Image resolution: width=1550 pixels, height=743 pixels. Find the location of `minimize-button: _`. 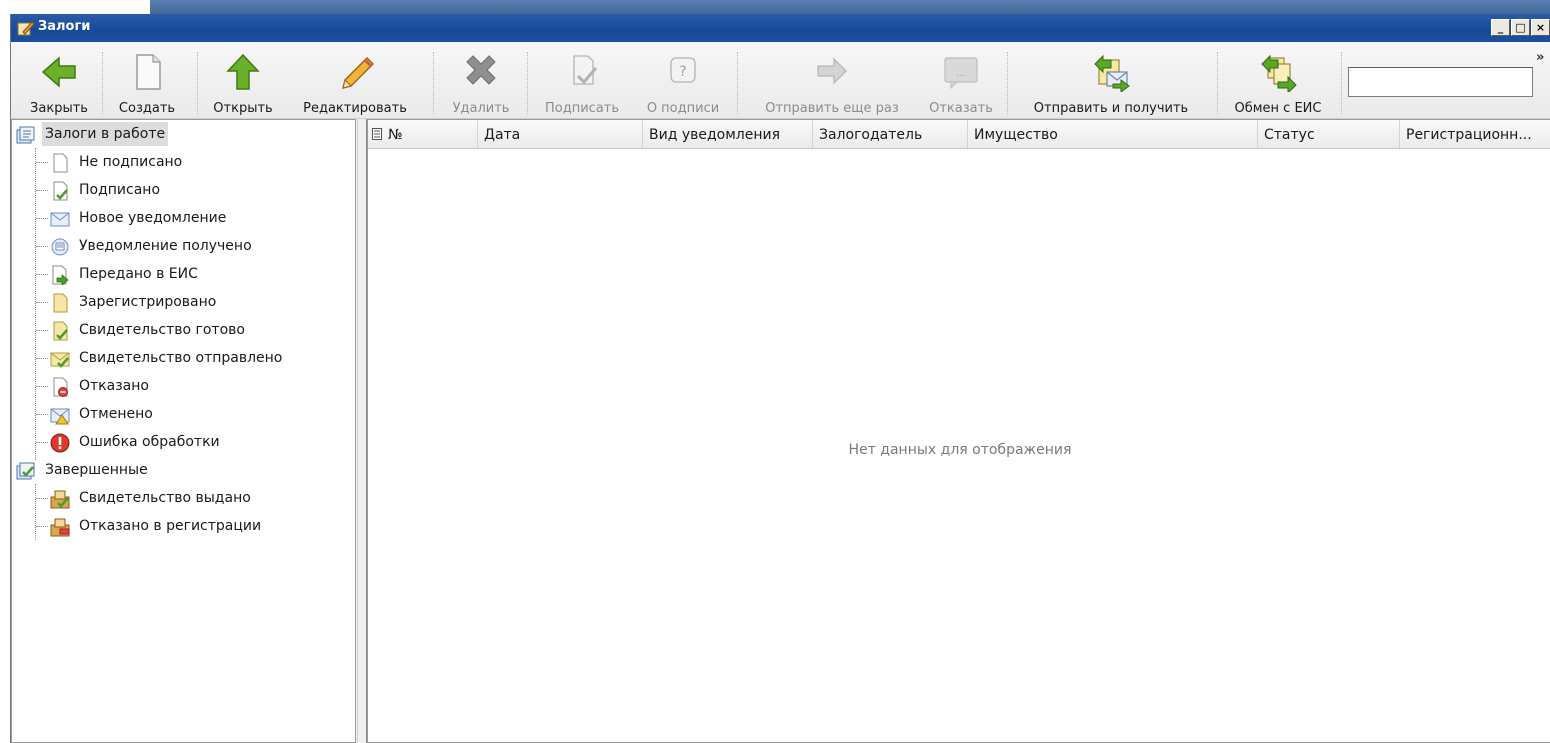

minimize-button: _ is located at coordinates (1500, 27).